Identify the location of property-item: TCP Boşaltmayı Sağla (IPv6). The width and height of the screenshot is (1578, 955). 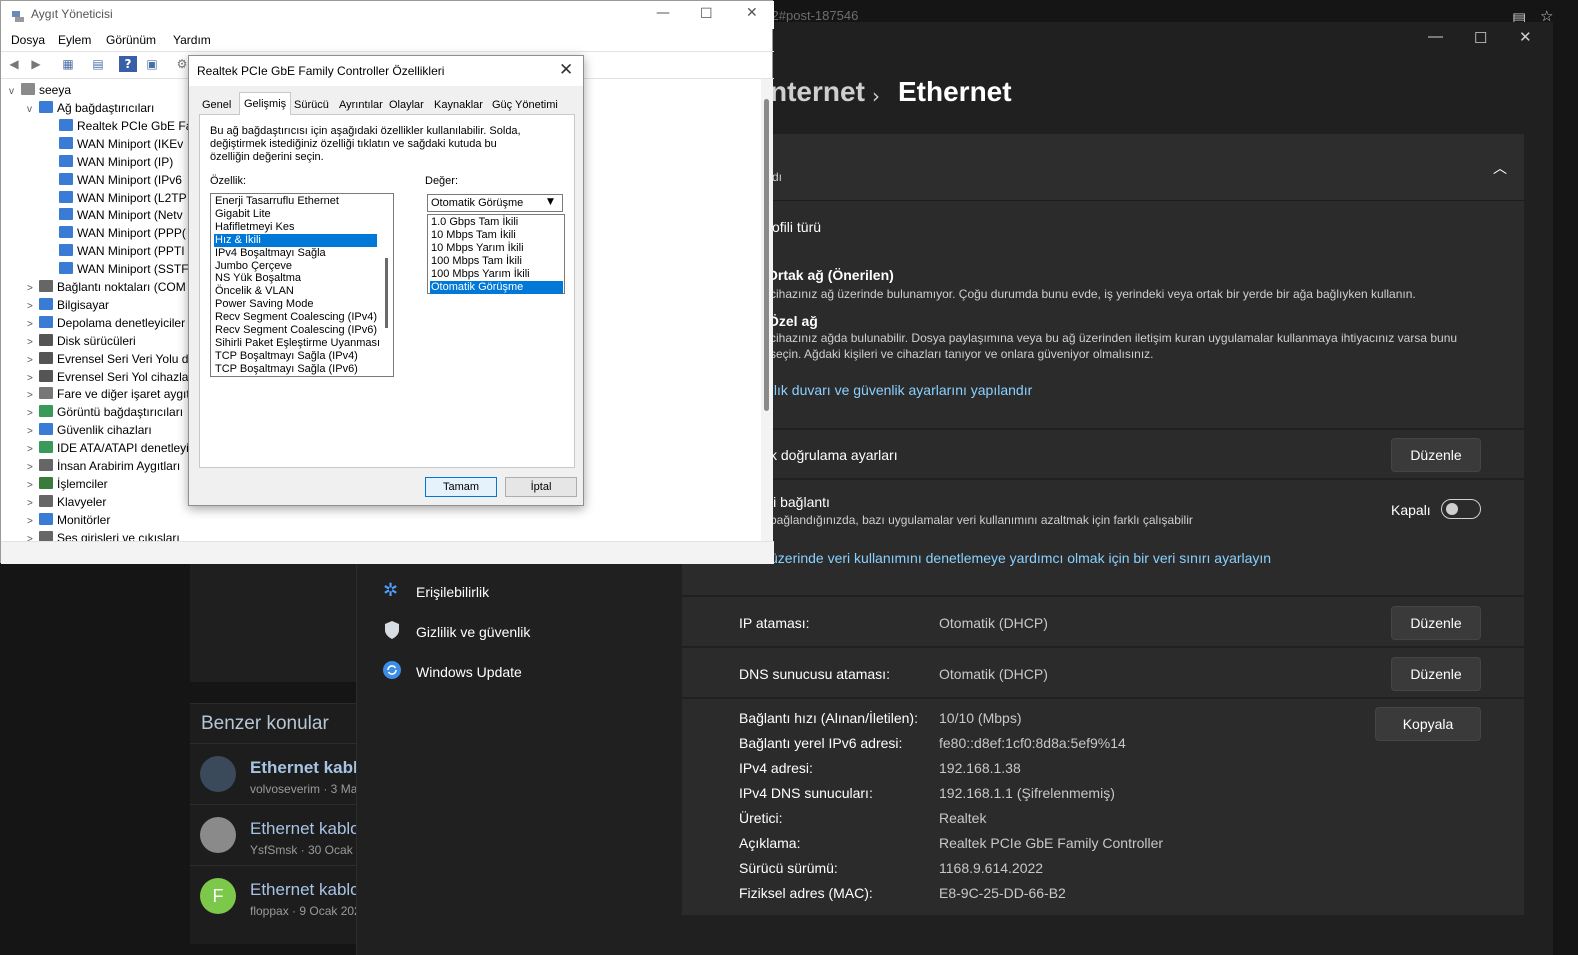
(295, 369).